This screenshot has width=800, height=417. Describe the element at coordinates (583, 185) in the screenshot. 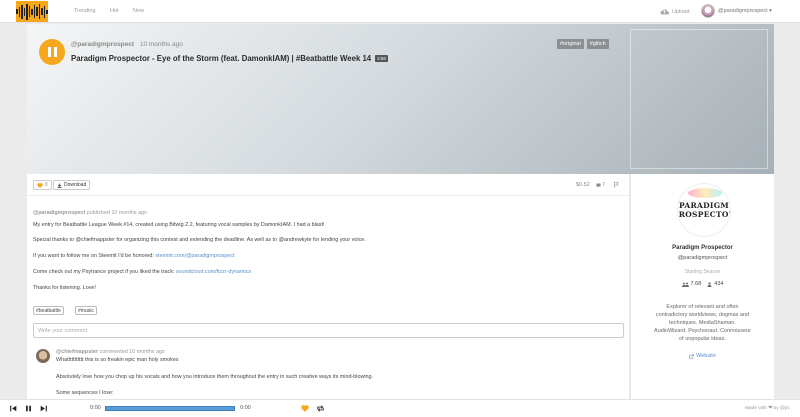

I see `payout-value: $0.52` at that location.